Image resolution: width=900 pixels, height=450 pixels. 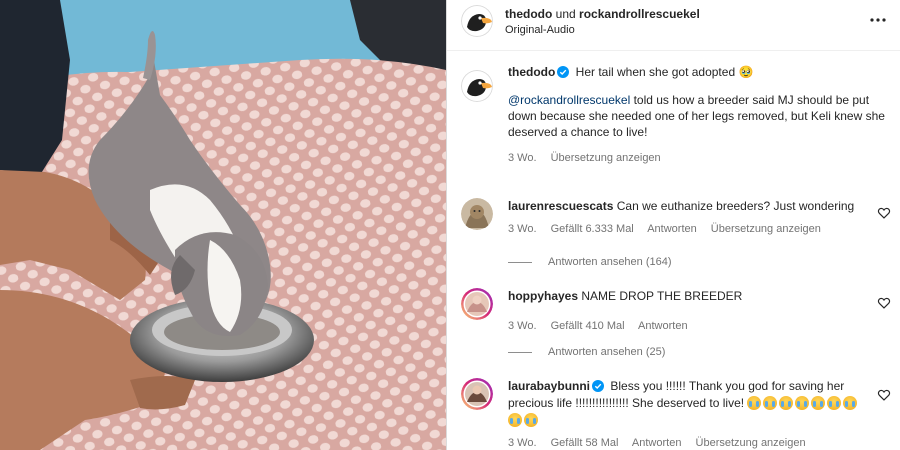 What do you see at coordinates (662, 296) in the screenshot?
I see `comment-text: NAME DROP THE BREEDER` at bounding box center [662, 296].